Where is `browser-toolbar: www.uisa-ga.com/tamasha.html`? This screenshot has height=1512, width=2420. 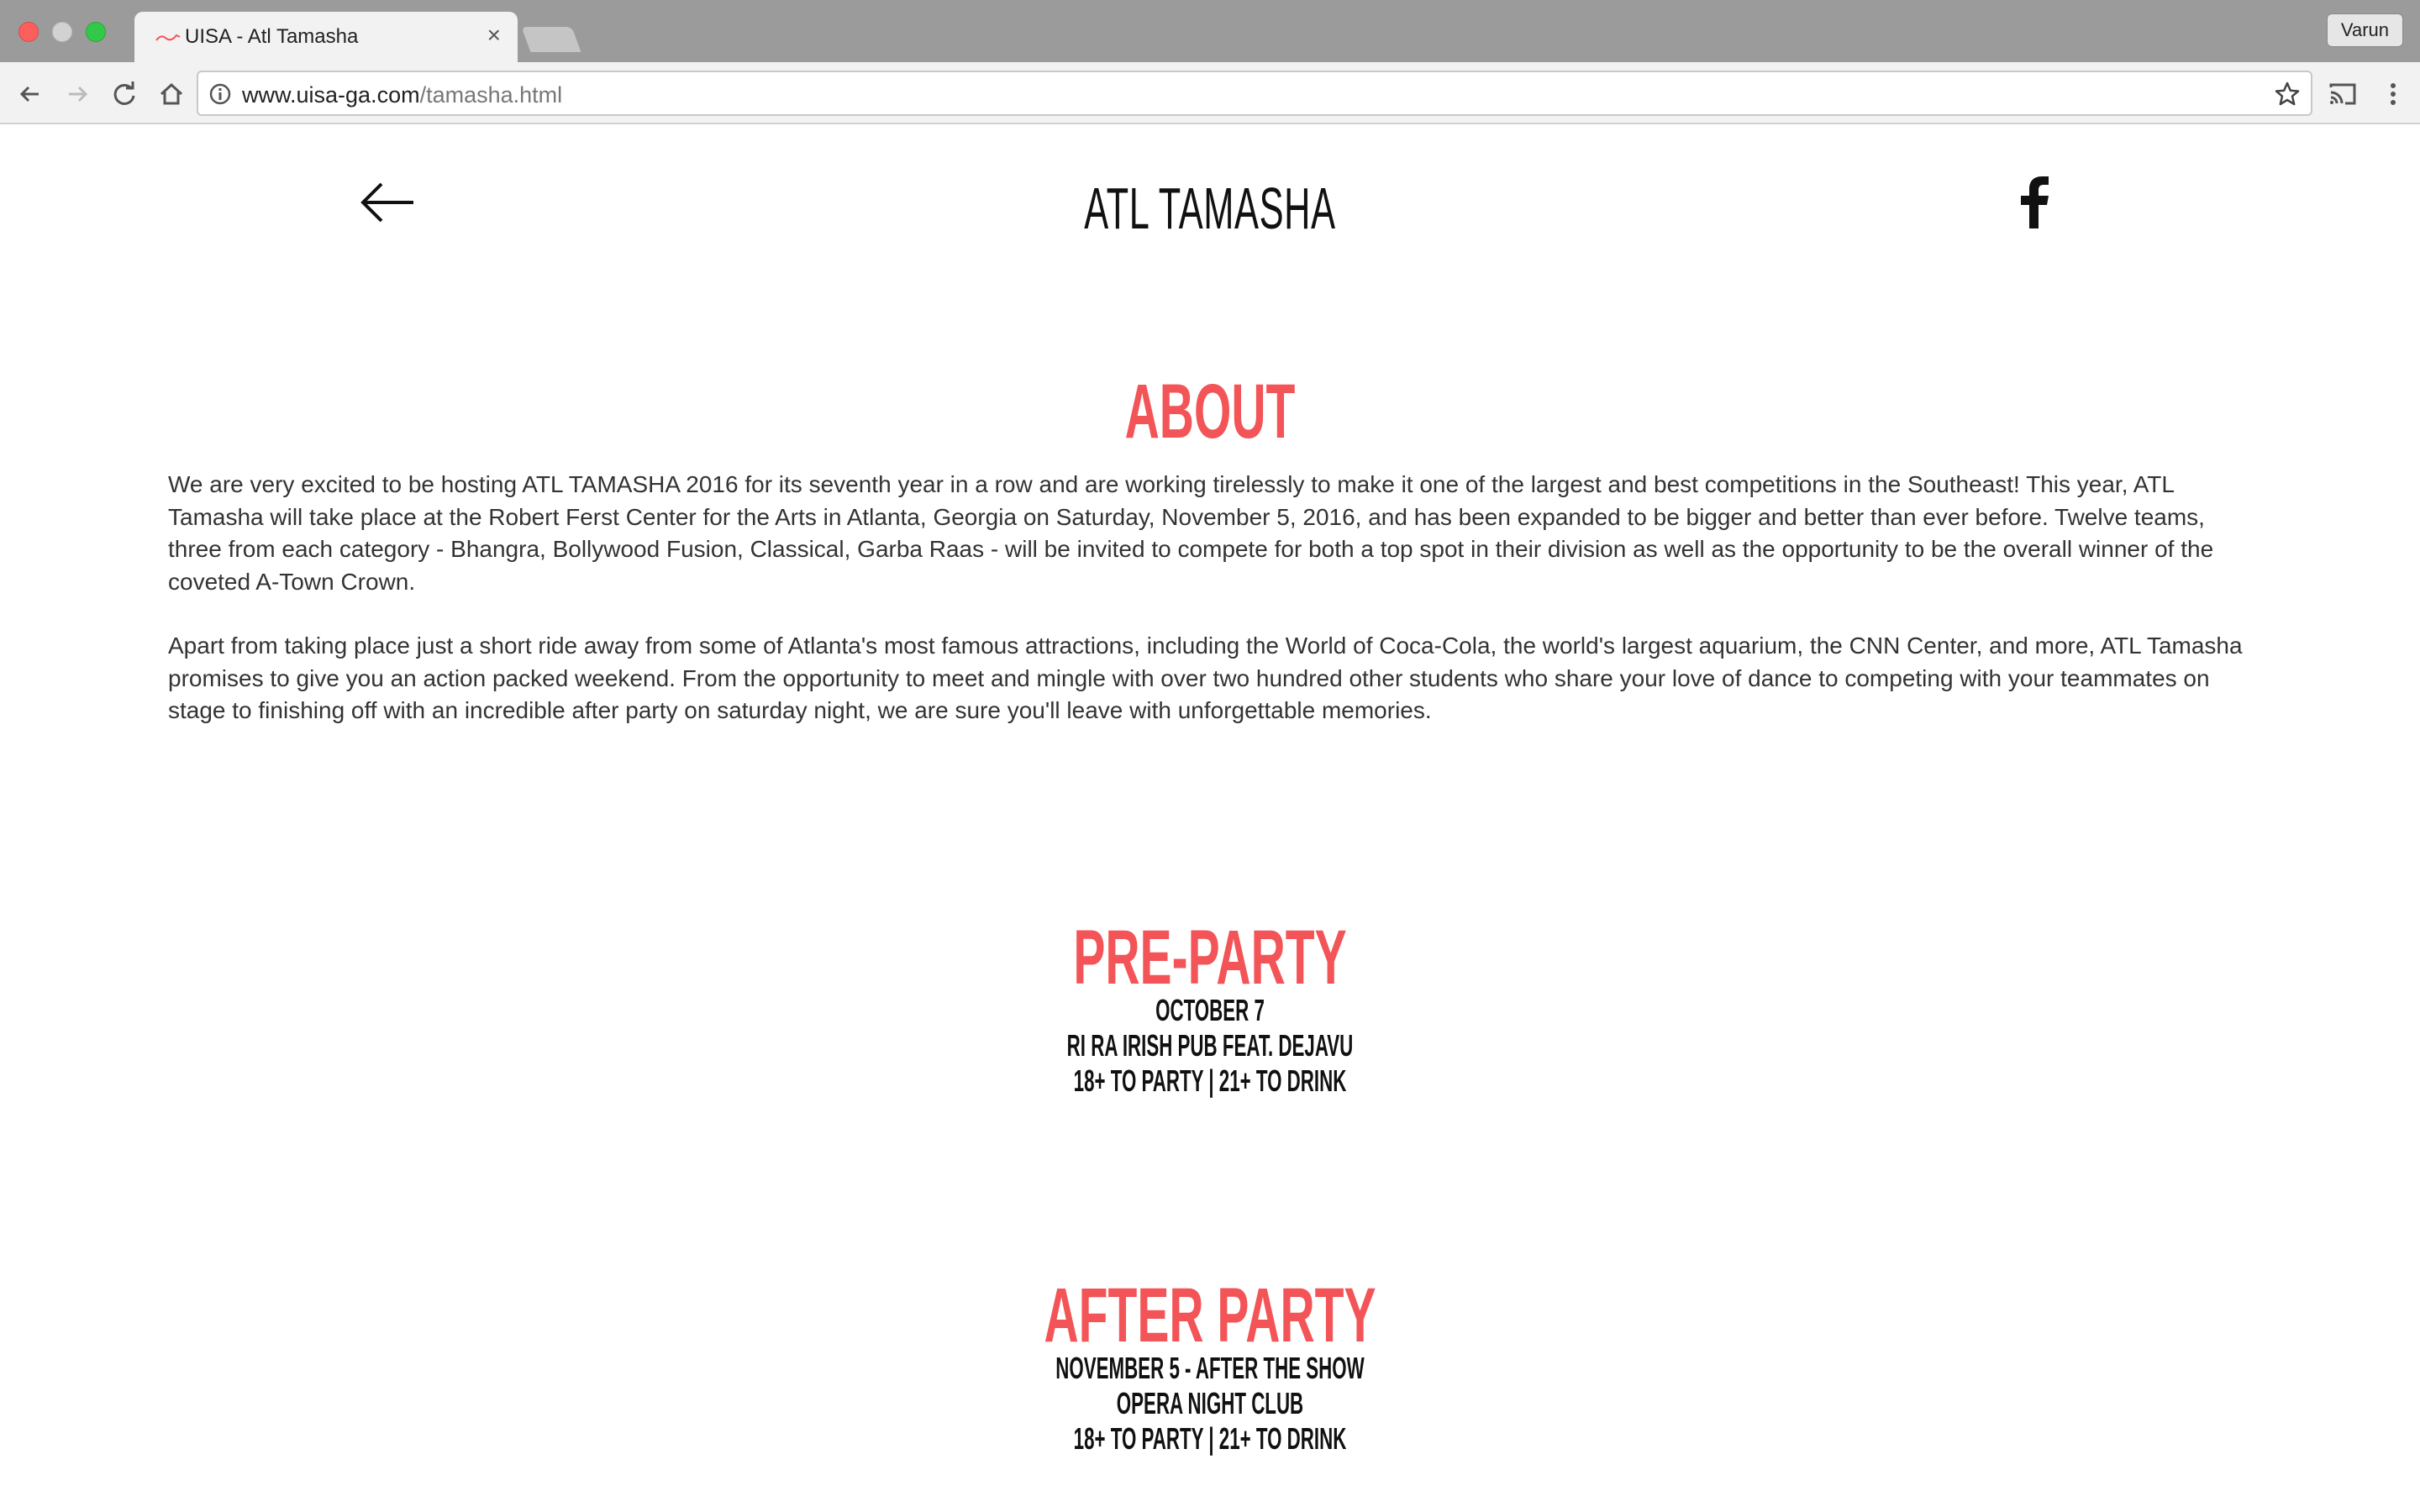
browser-toolbar: www.uisa-ga.com/tamasha.html is located at coordinates (1210, 93).